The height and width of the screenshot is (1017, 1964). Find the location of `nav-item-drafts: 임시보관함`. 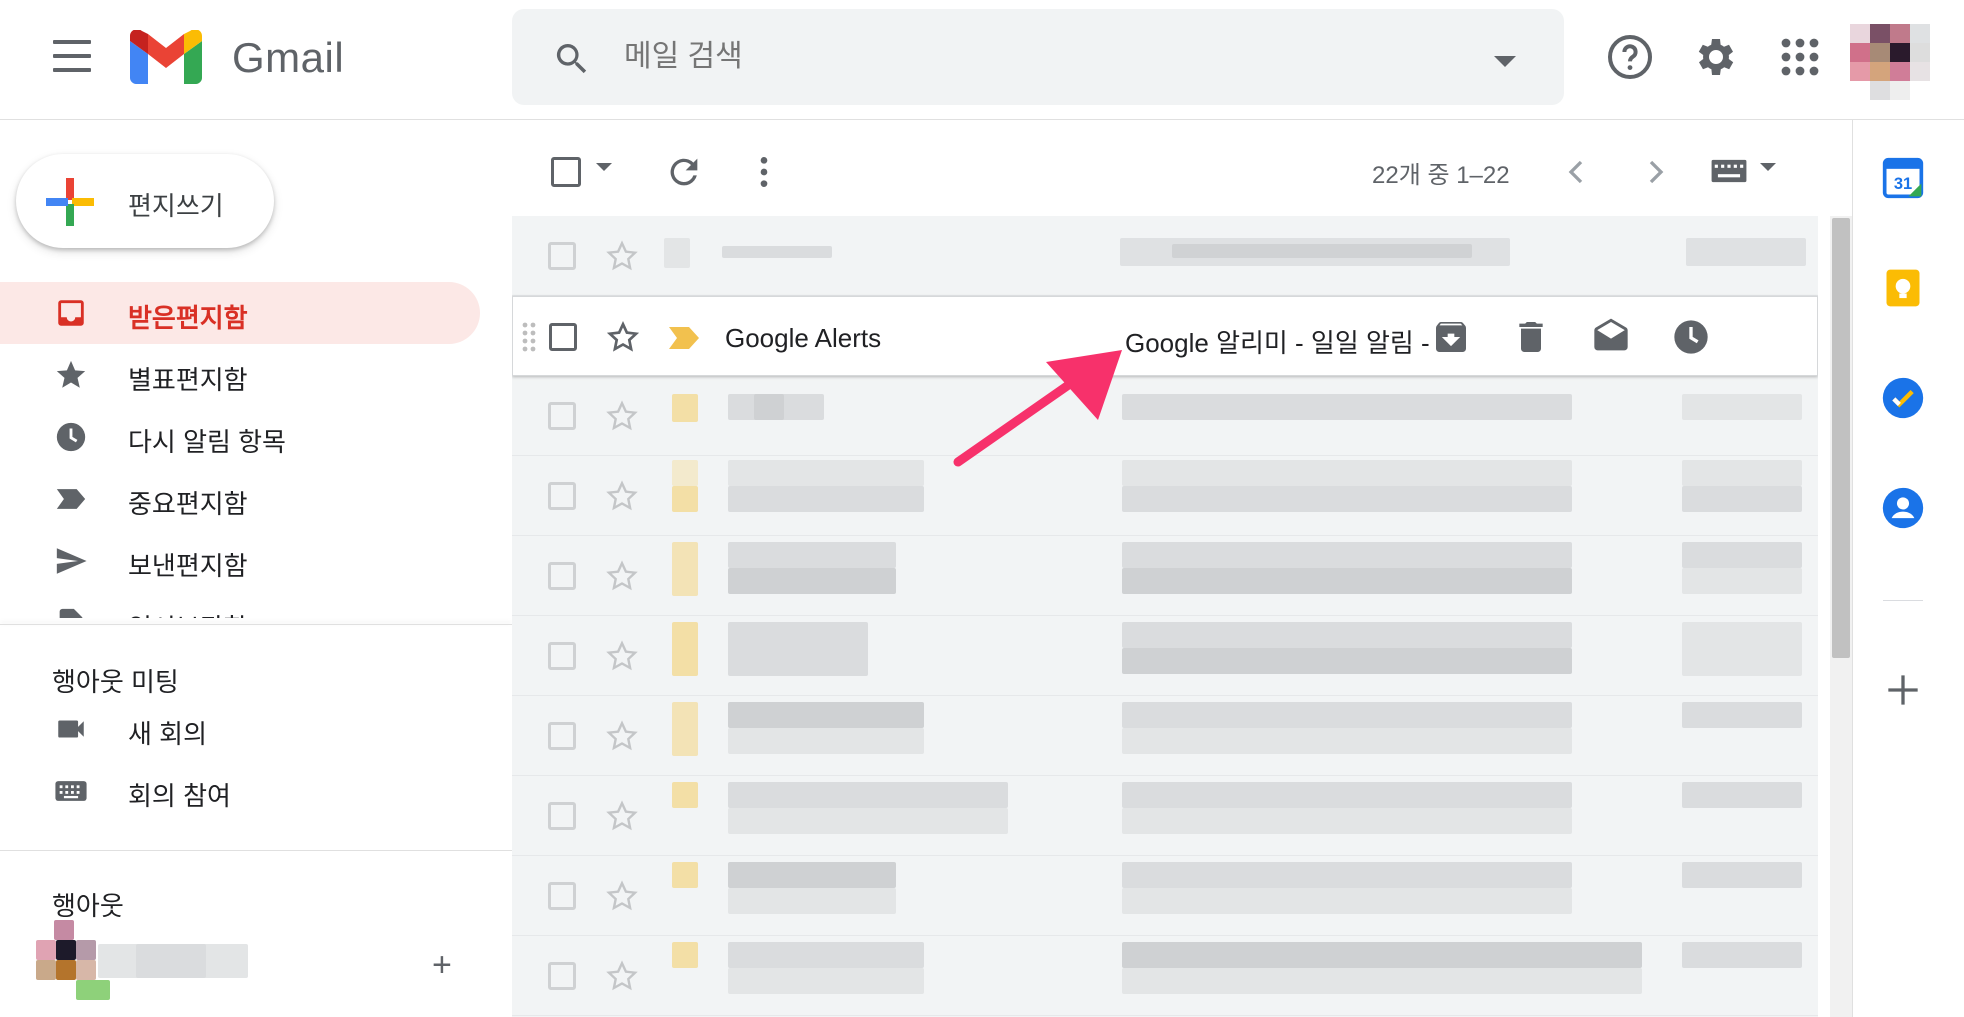

nav-item-drafts: 임시보관함 is located at coordinates (240, 605).